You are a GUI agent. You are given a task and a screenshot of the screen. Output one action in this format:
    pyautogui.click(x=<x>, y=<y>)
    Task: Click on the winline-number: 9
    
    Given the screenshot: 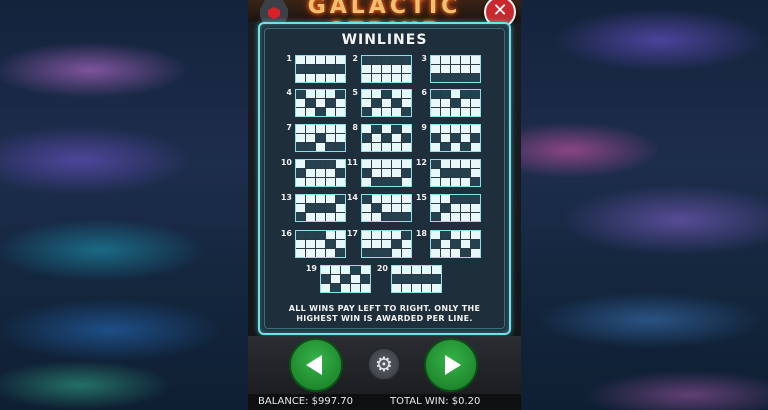 What is the action you would take?
    pyautogui.click(x=424, y=127)
    